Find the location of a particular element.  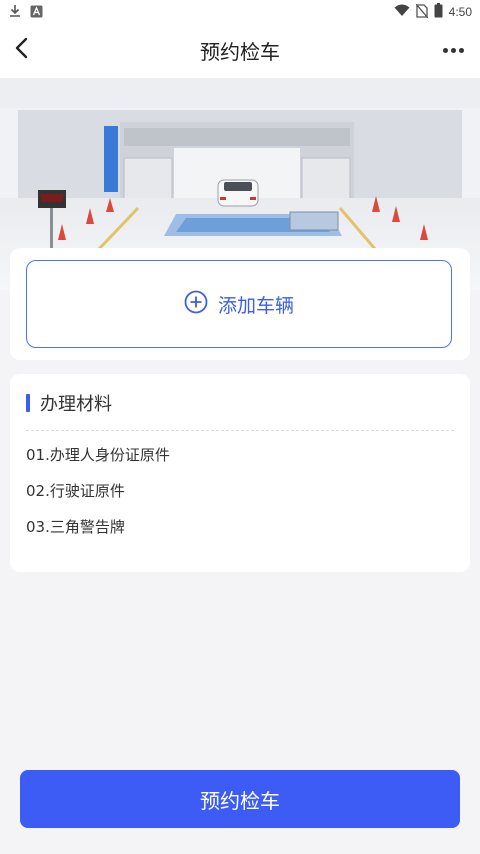

add-vehicle-button: 添加车辆 is located at coordinates (239, 304).